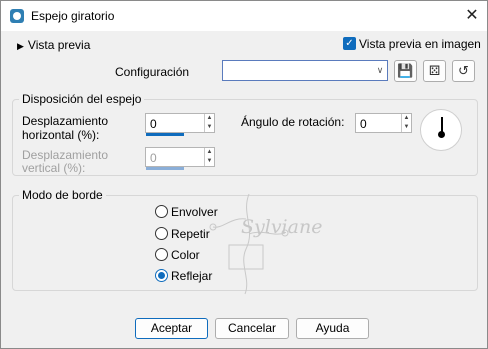  What do you see at coordinates (383, 123) in the screenshot?
I see `rotation-spinner: 0 ▲ ▼` at bounding box center [383, 123].